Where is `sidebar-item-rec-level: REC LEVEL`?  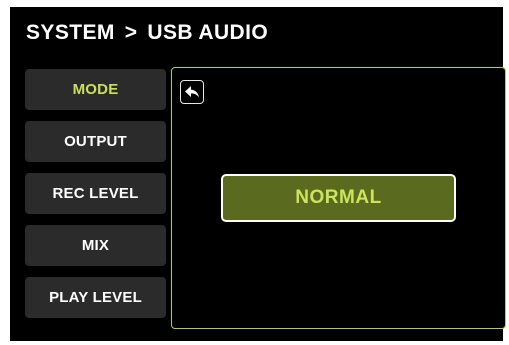 sidebar-item-rec-level: REC LEVEL is located at coordinates (95, 193).